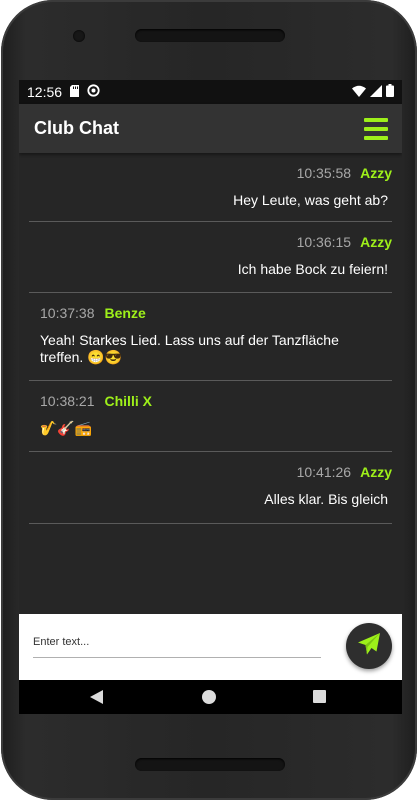 The image size is (418, 800). What do you see at coordinates (376, 128) in the screenshot?
I see `hamburger-menu-icon` at bounding box center [376, 128].